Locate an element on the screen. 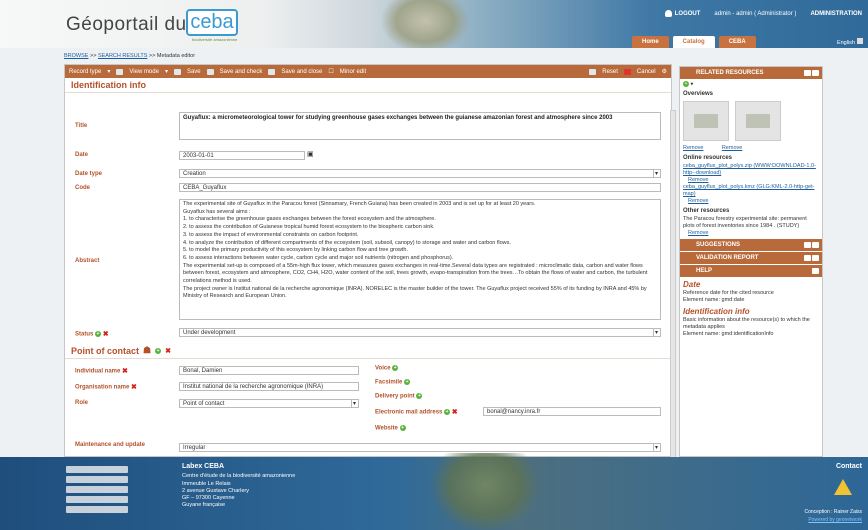  code-input: CEBA_Guyaflux is located at coordinates (420, 187).